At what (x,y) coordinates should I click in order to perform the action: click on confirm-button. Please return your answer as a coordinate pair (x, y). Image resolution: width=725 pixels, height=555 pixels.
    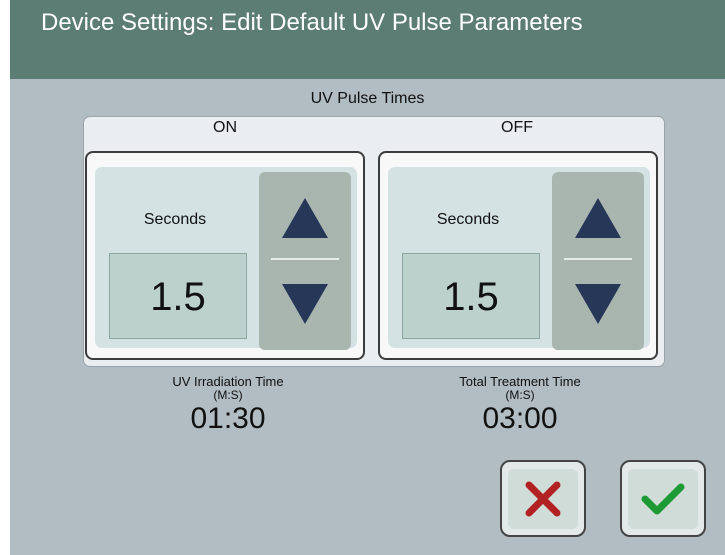
    Looking at the image, I should click on (663, 498).